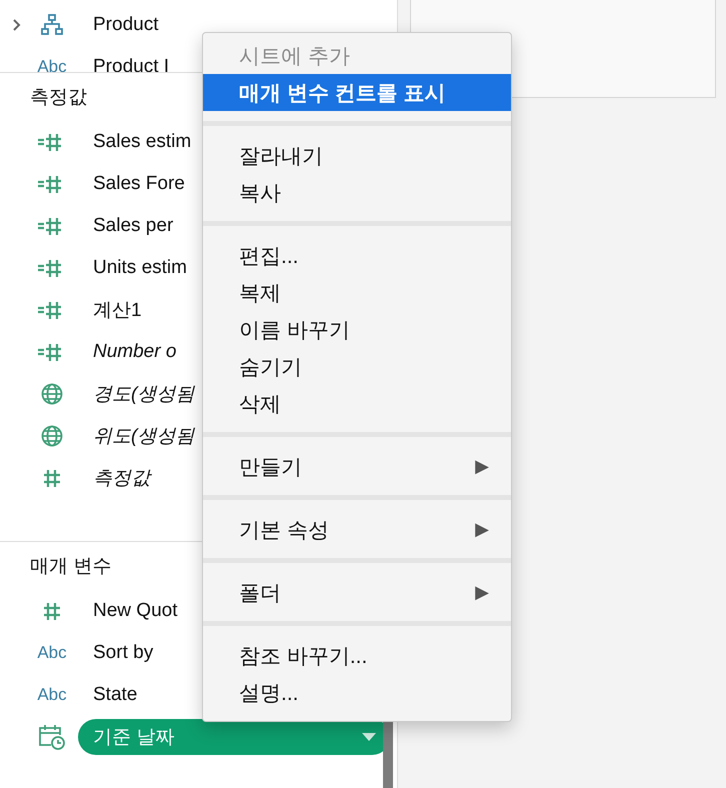  I want to click on field-name: 측정값, so click(121, 478).